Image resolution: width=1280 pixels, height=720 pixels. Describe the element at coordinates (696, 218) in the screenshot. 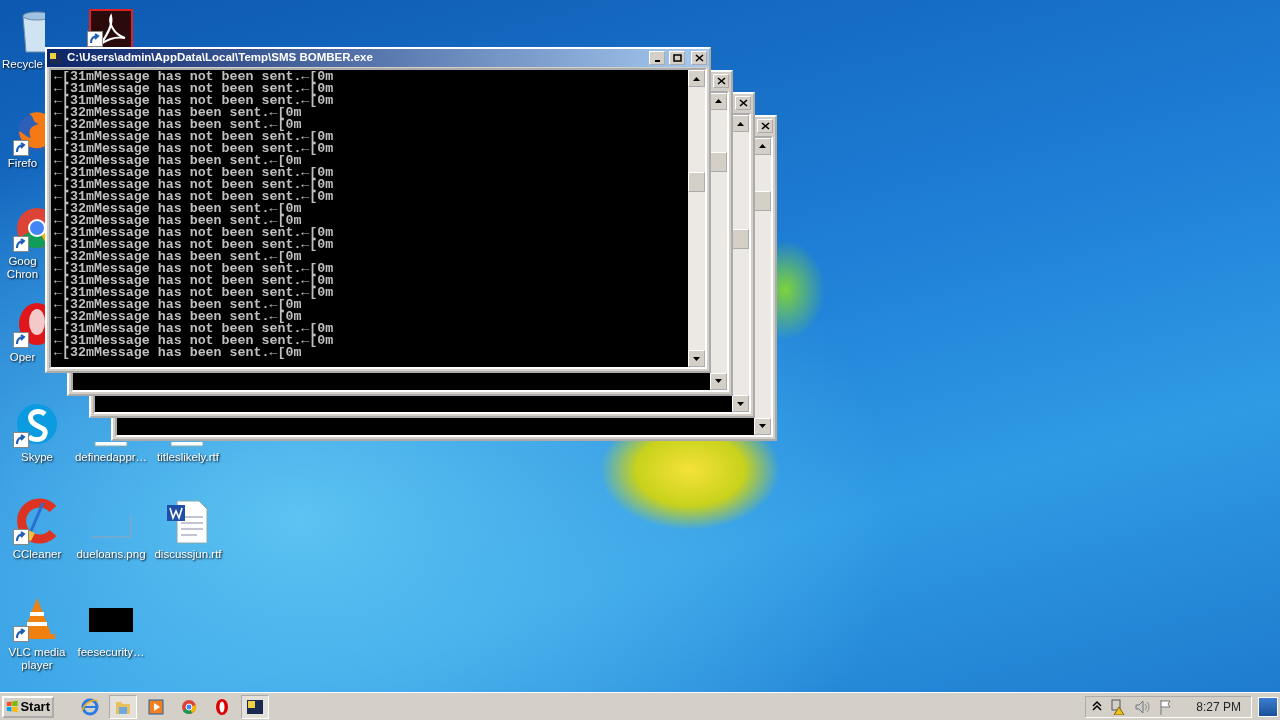

I see `scrollbar` at that location.